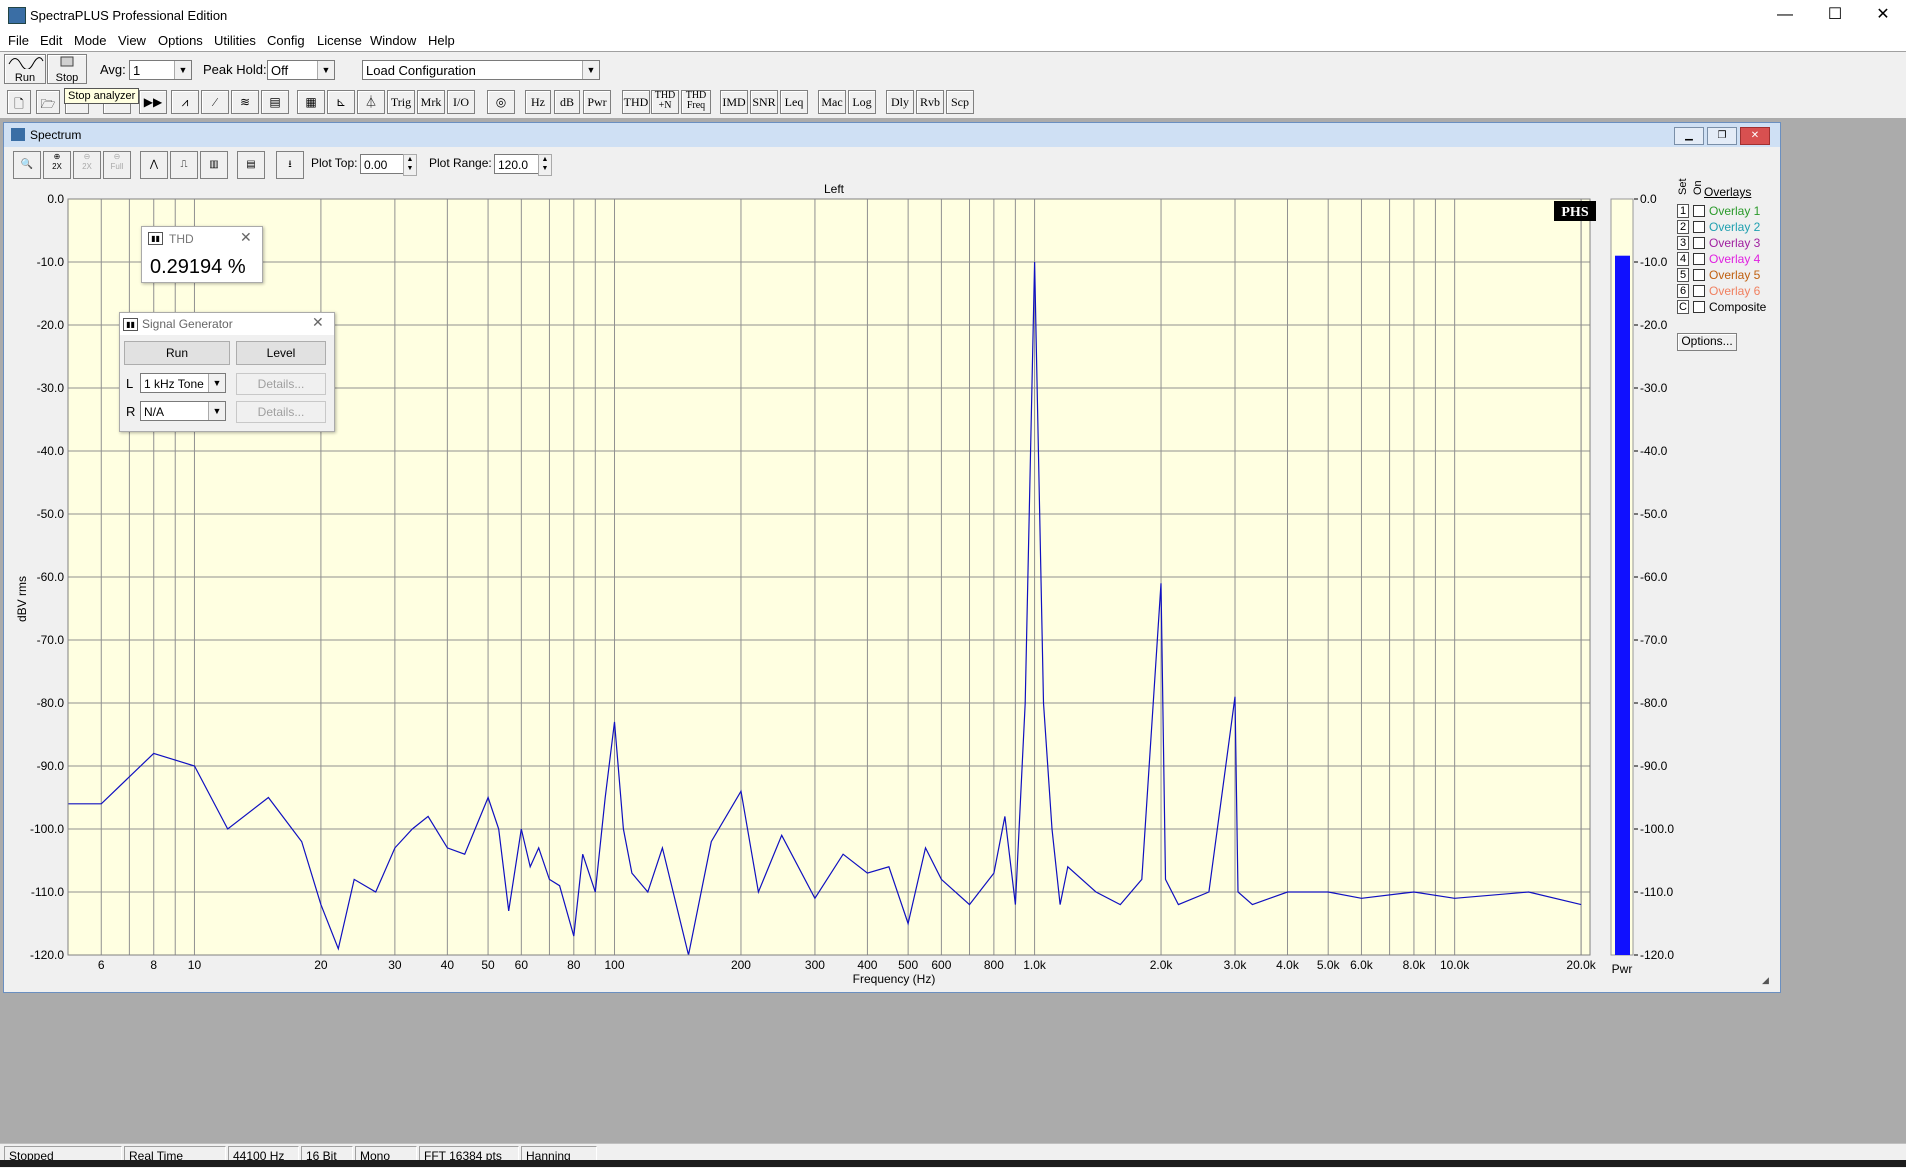 The image size is (1906, 1168). I want to click on plot-range-input: 120.0 ▲ ▼, so click(523, 165).